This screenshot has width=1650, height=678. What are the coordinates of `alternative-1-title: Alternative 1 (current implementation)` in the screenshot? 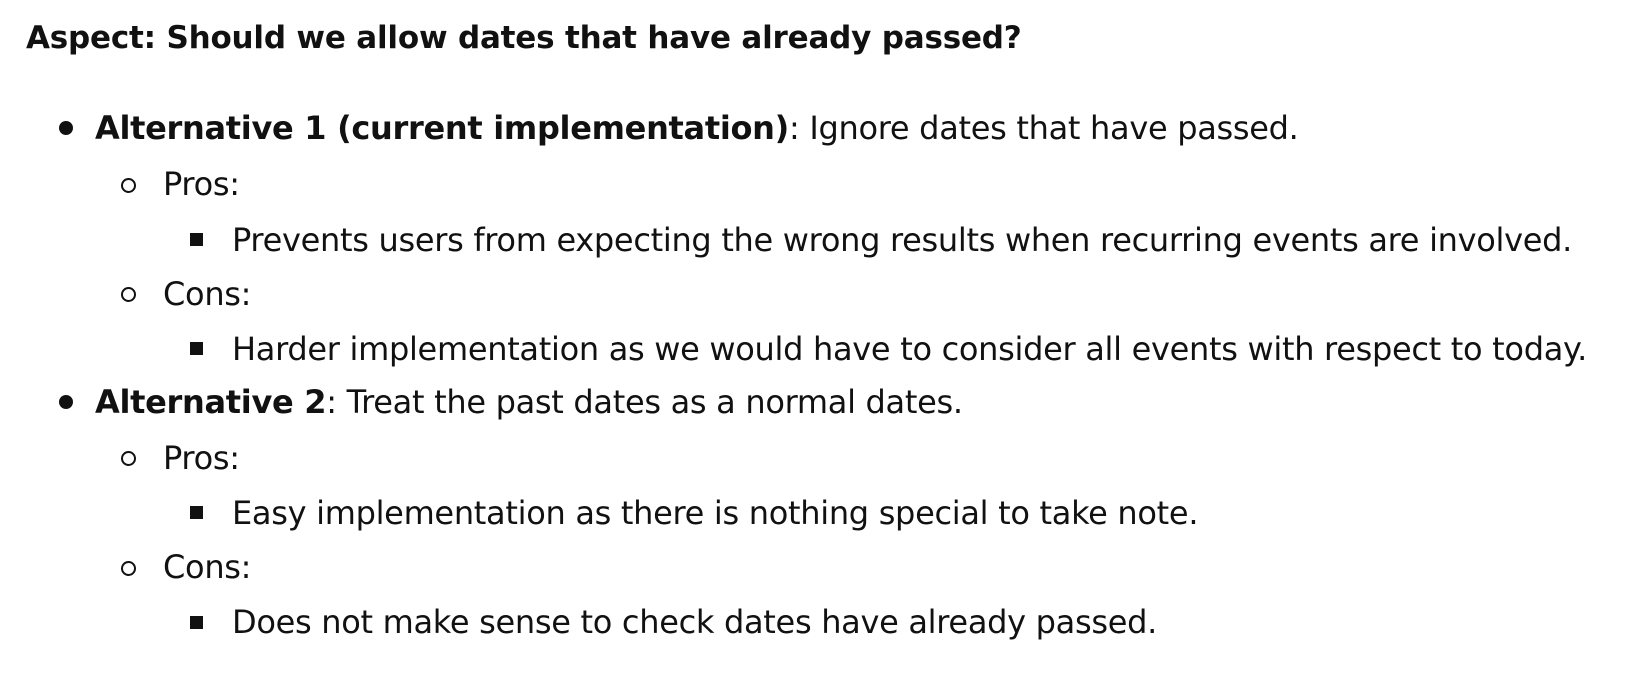 It's located at (442, 128).